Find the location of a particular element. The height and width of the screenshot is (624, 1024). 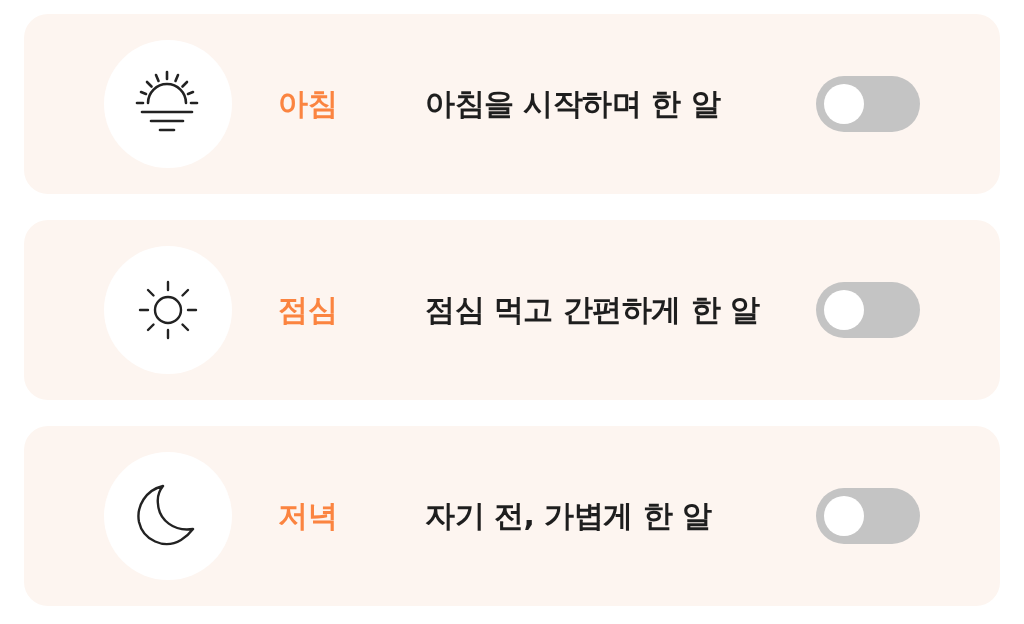

dose-description: 아침을 시작하며 한 알 is located at coordinates (573, 103).